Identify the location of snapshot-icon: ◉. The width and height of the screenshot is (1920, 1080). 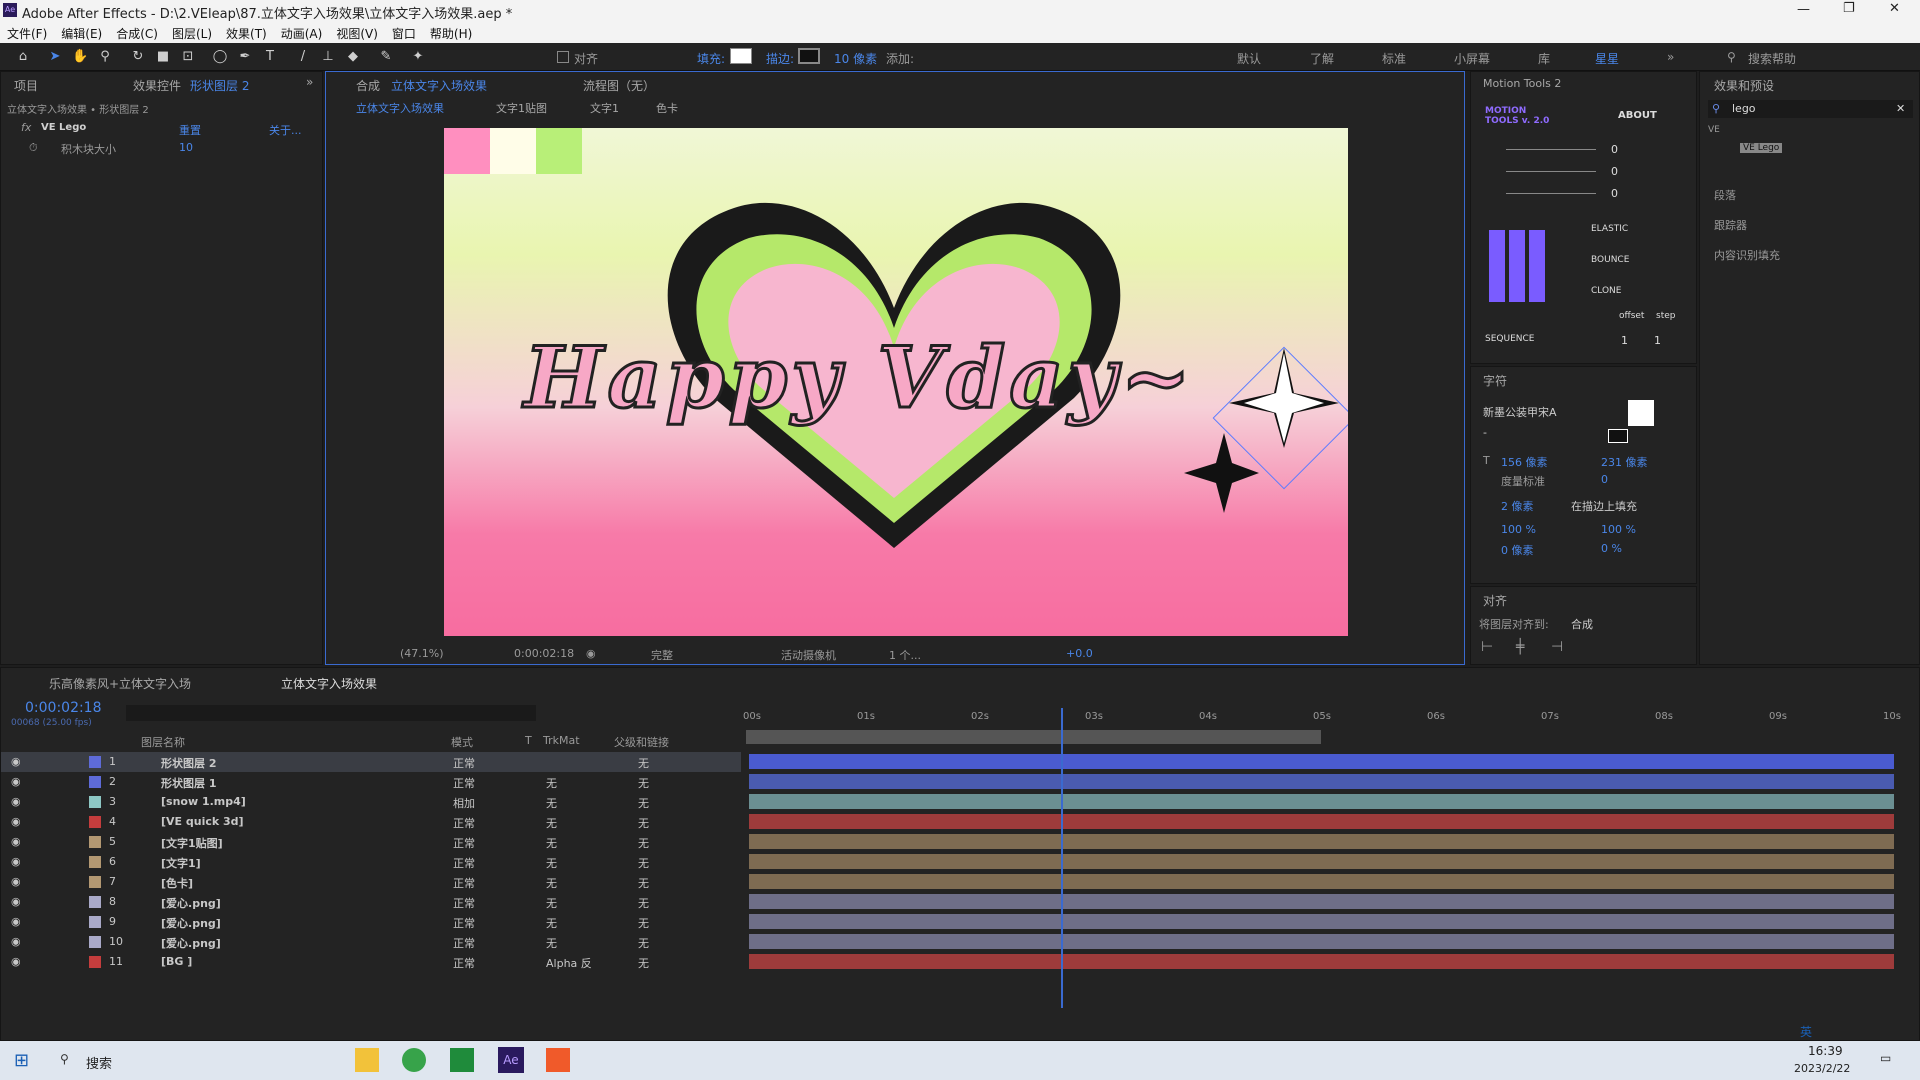
(591, 653).